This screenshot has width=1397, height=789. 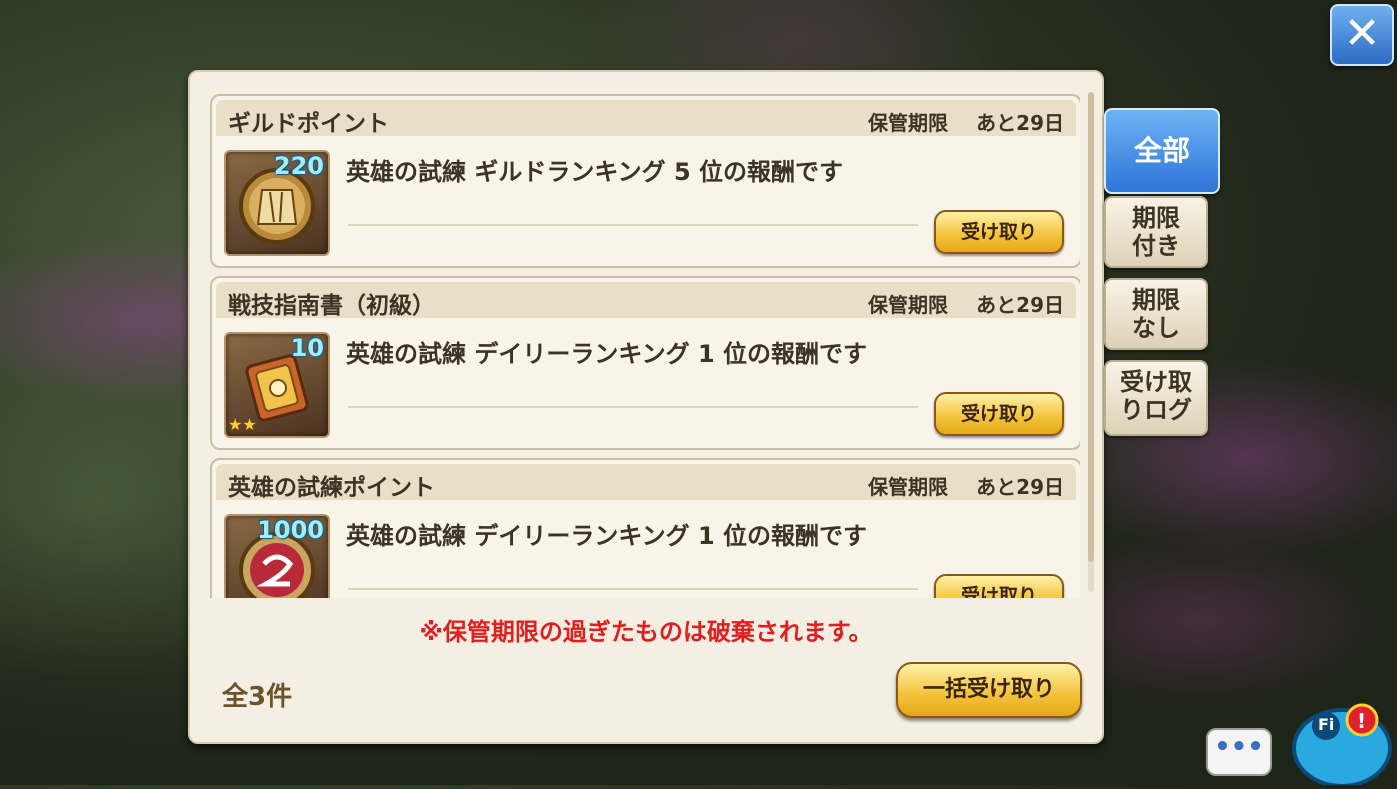 I want to click on mascot-icon: ! Fi, so click(x=1339, y=737).